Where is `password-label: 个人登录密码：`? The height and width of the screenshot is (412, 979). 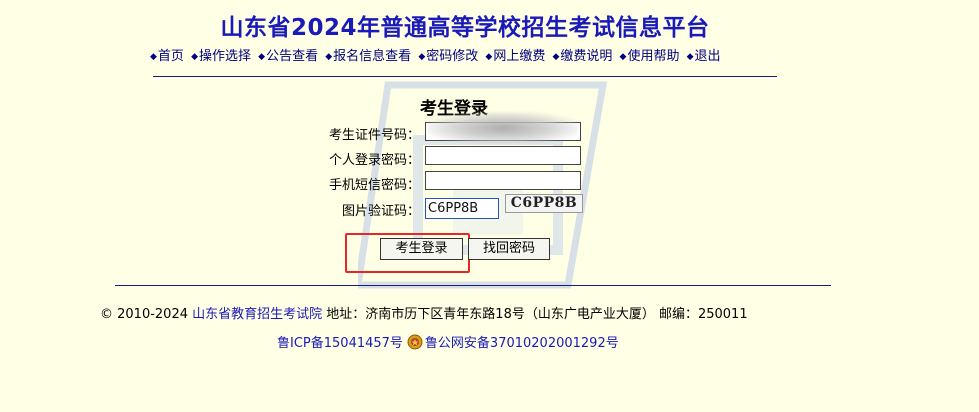
password-label: 个人登录密码： is located at coordinates (374, 160).